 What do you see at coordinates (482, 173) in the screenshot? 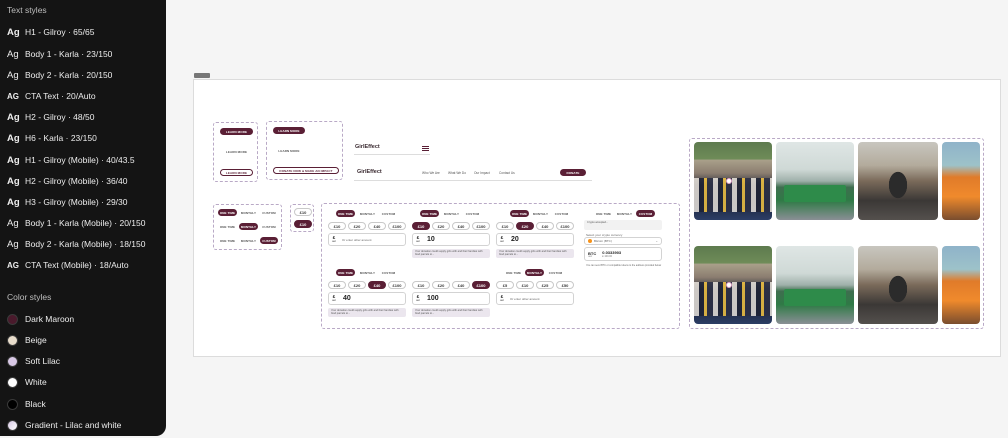
I see `nav-link-our-impact: Our Impact` at bounding box center [482, 173].